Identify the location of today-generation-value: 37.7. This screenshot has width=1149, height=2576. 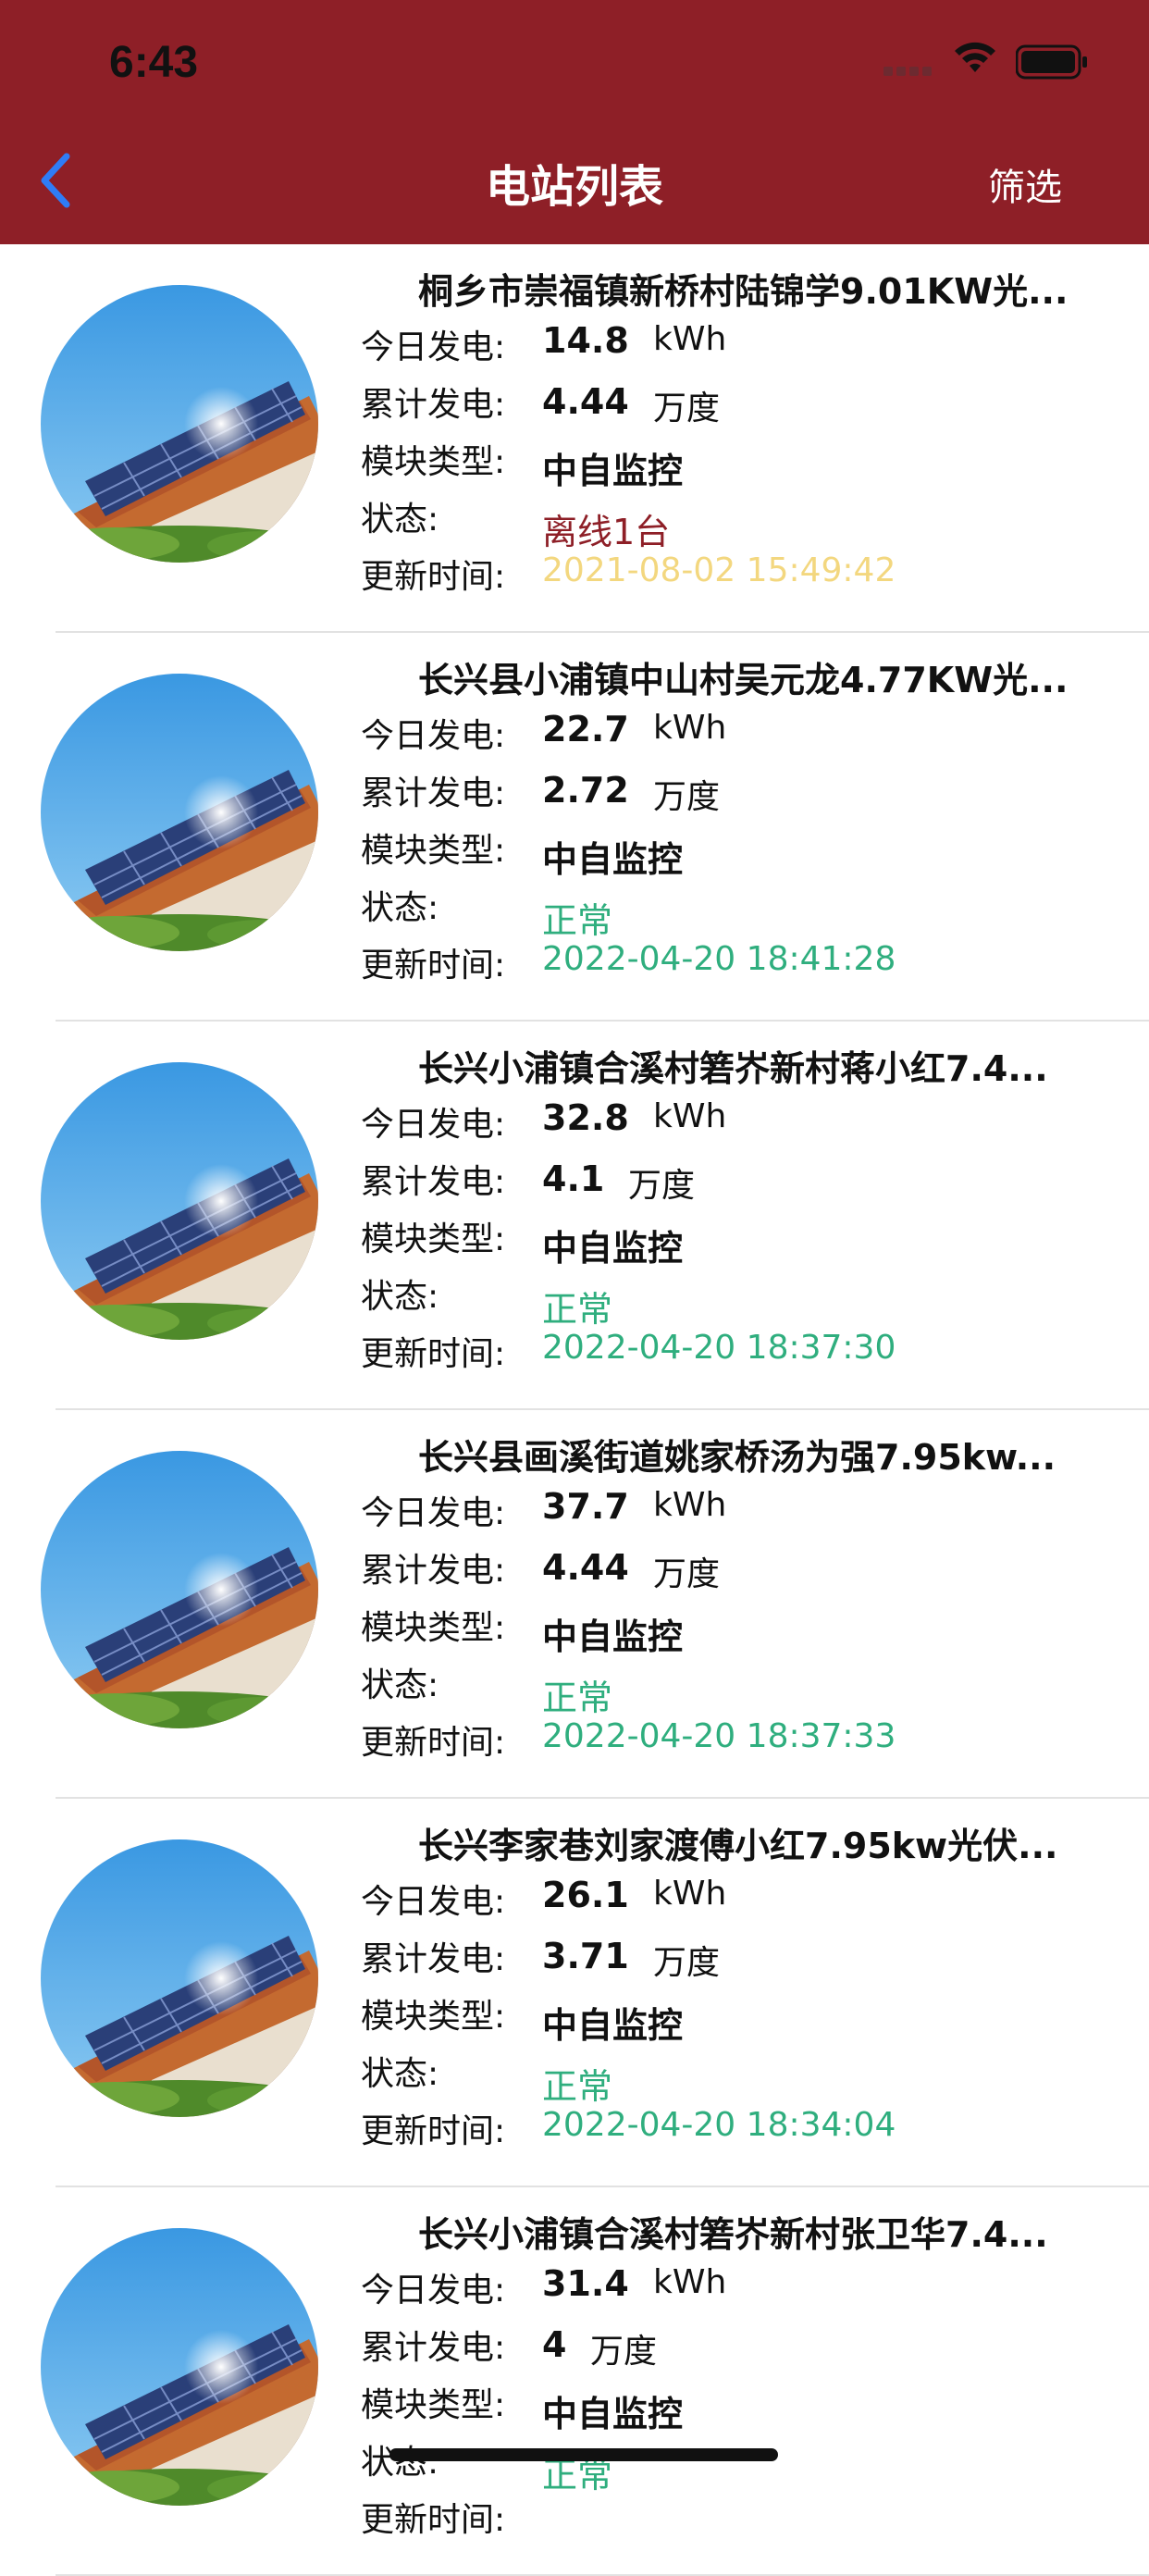
(585, 1506).